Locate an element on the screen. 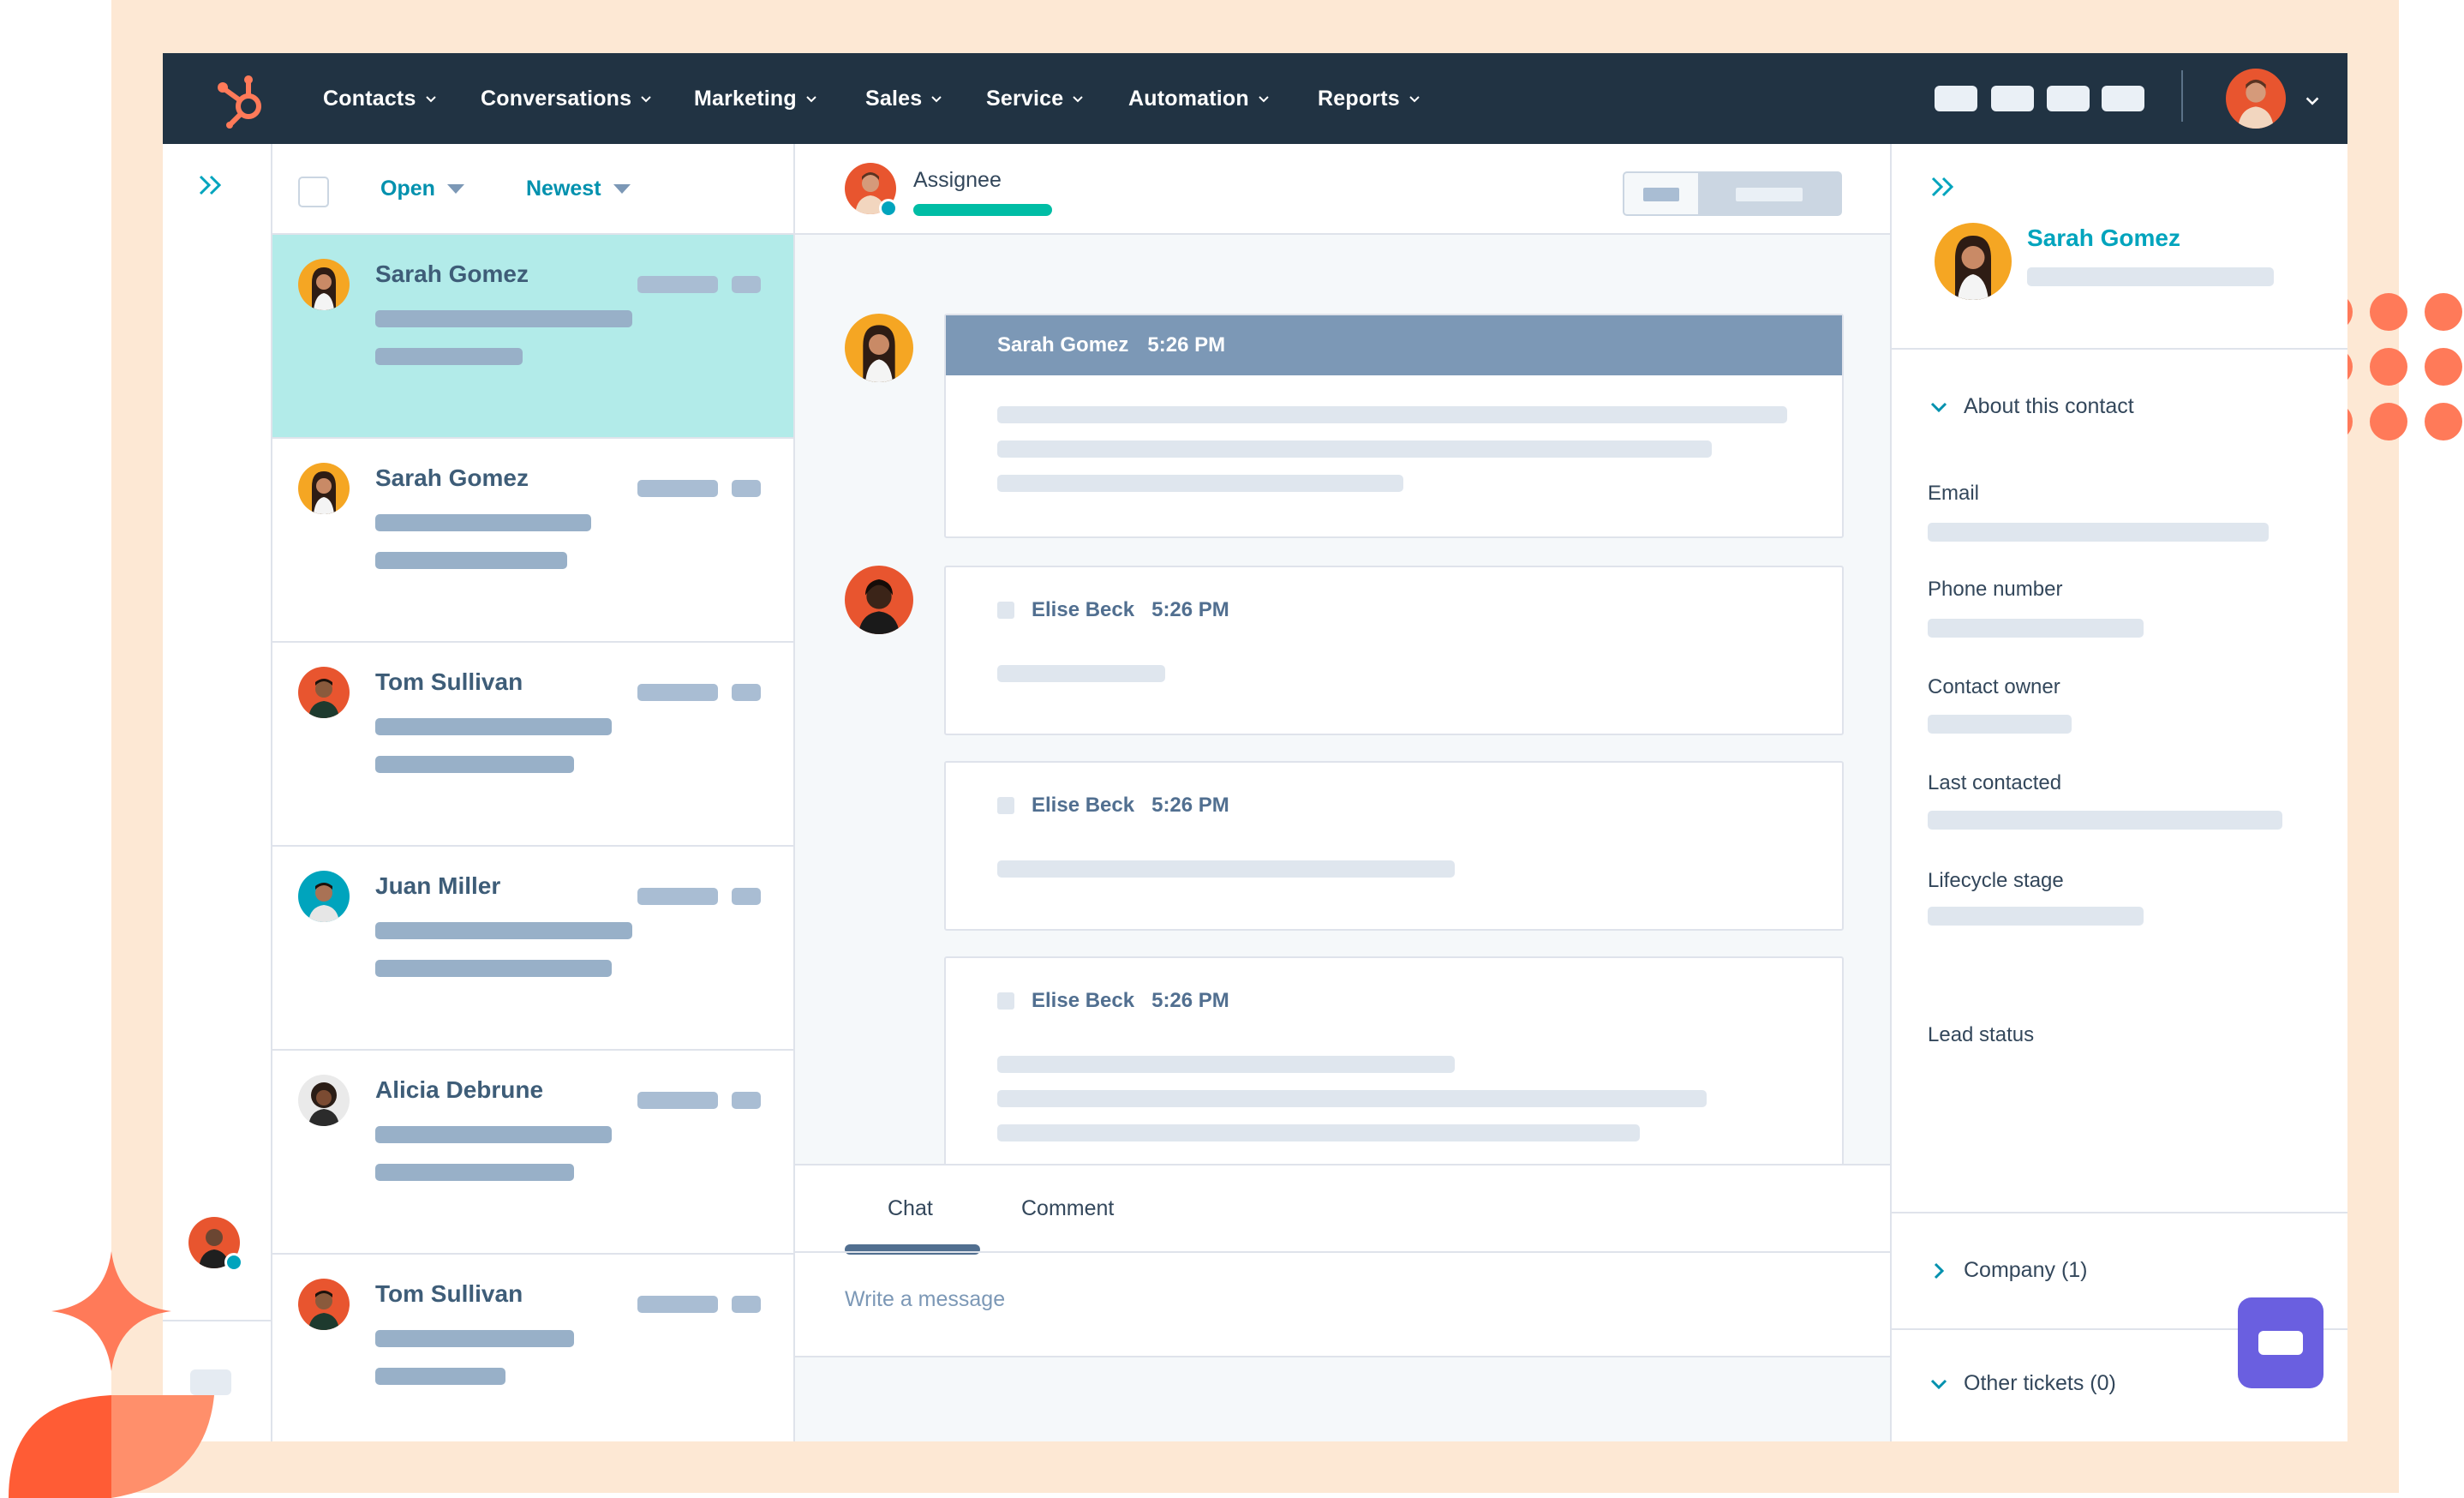 The height and width of the screenshot is (1498, 2464). message-header: Sarah Gomez 5:26 PM is located at coordinates (1394, 345).